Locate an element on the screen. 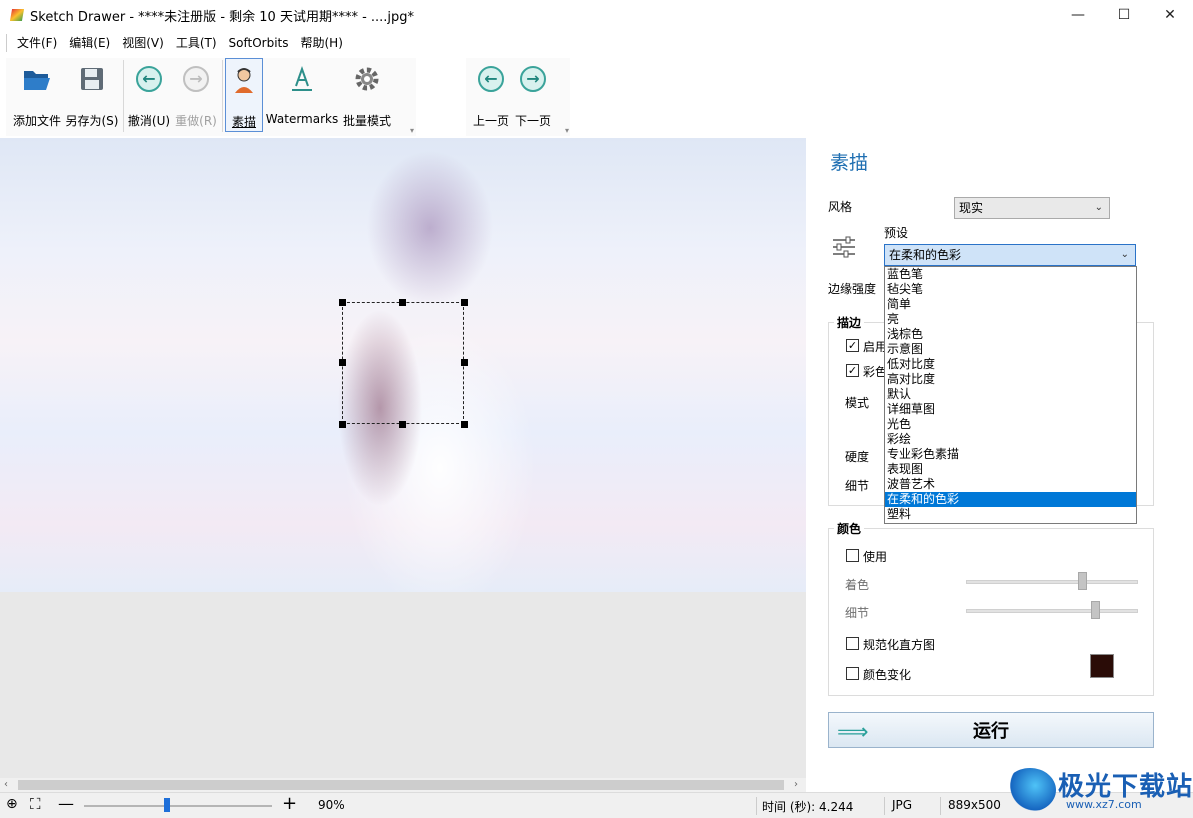 The width and height of the screenshot is (1193, 818). horizontal-scrollbar: ‹ › is located at coordinates (403, 785).